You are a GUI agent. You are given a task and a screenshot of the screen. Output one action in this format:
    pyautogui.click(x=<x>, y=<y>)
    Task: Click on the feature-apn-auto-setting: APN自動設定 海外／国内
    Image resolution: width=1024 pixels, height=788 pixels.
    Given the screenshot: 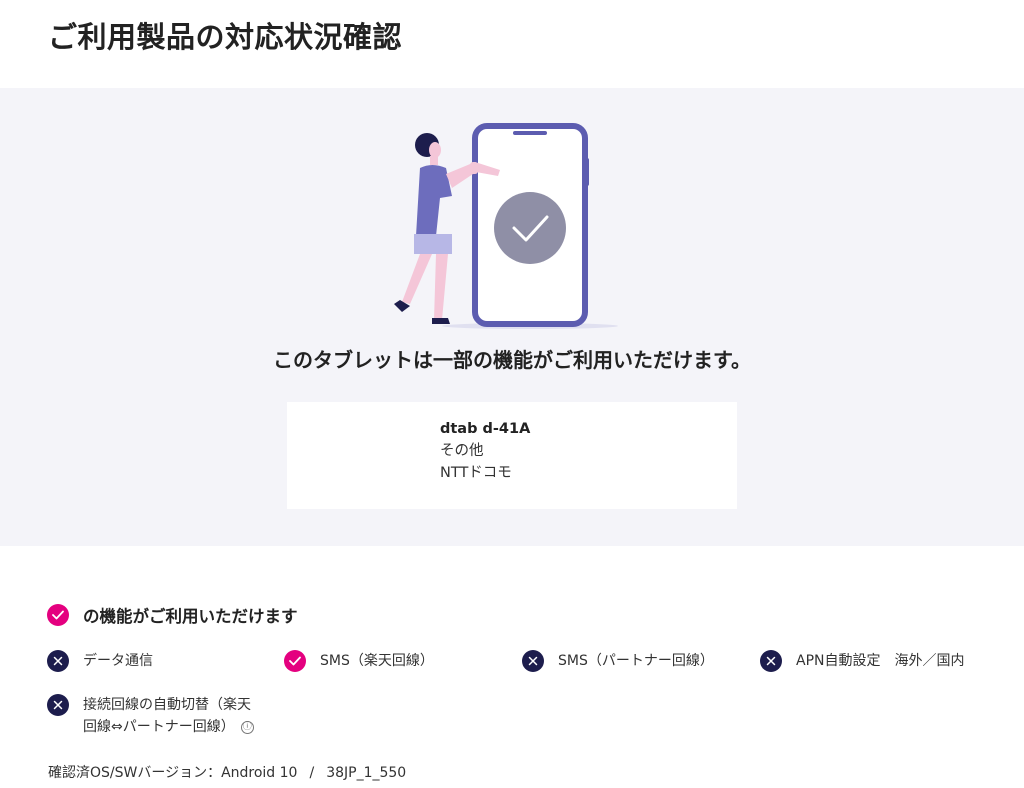 What is the action you would take?
    pyautogui.click(x=862, y=661)
    